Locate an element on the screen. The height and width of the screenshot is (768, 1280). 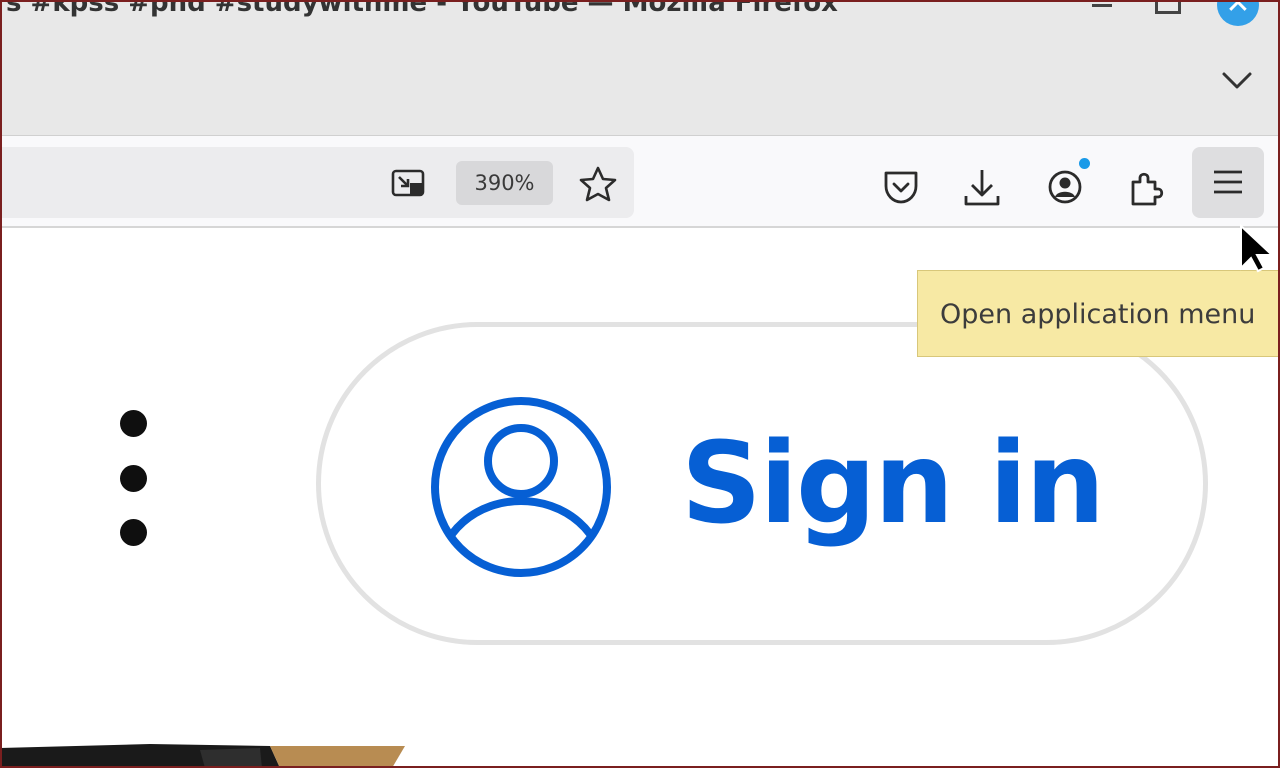
bookmark-page-button is located at coordinates (598, 184).